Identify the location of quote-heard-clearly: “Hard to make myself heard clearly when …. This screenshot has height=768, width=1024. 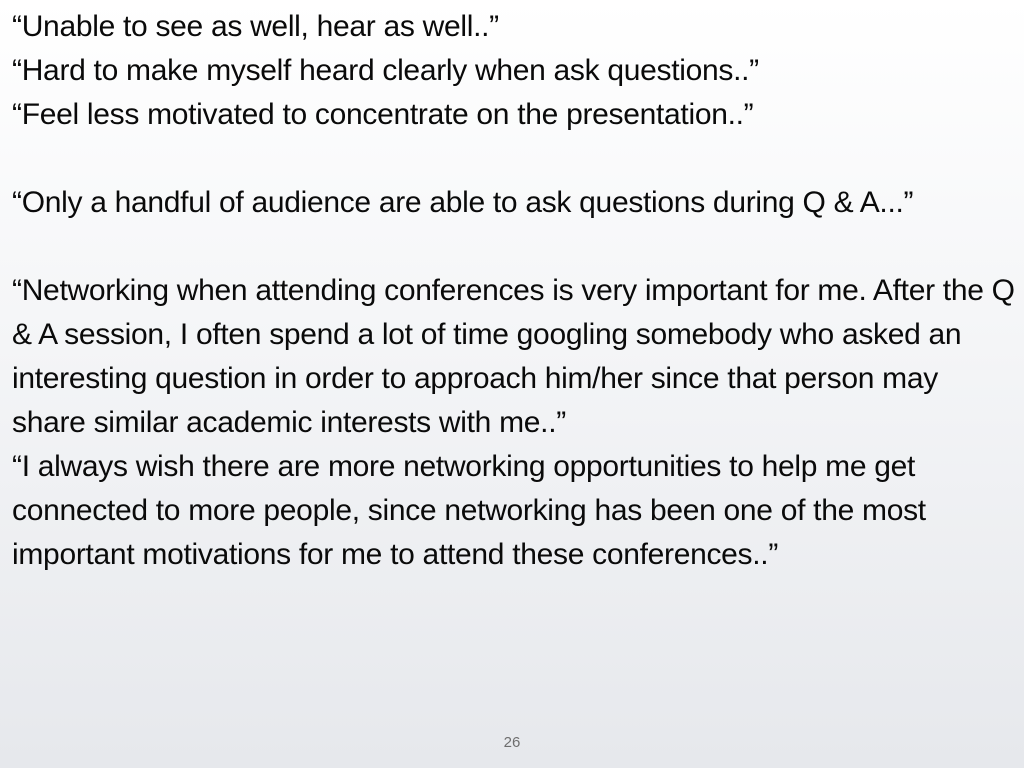
(385, 70).